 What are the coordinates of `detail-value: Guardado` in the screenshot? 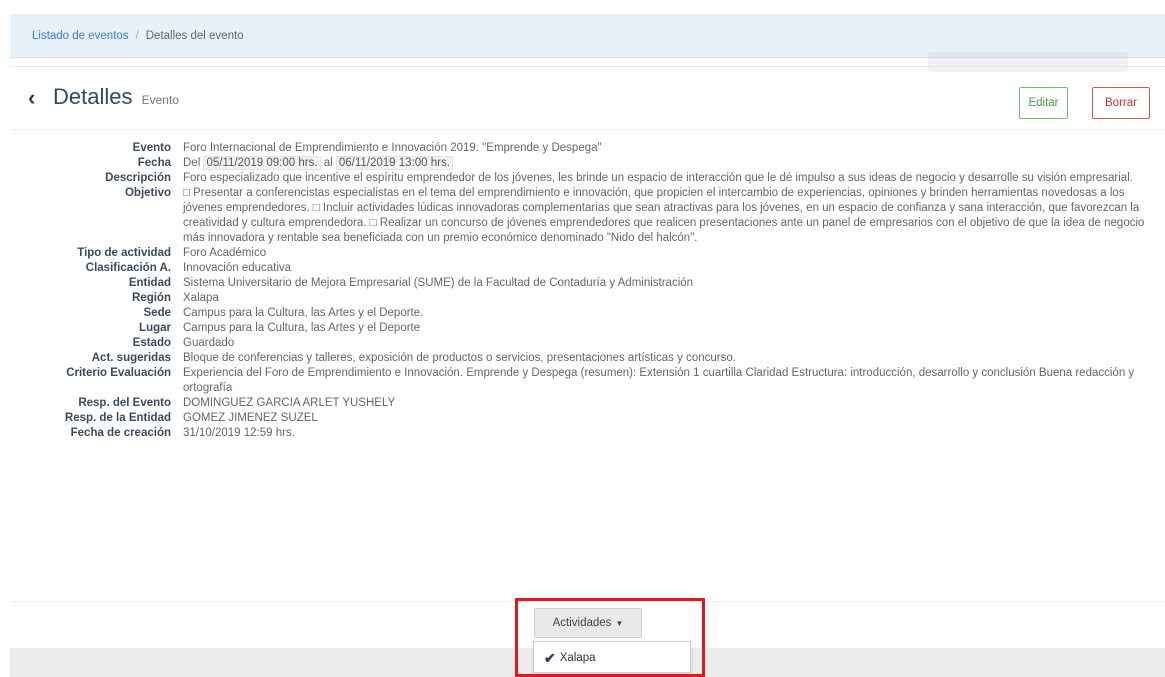 It's located at (209, 343).